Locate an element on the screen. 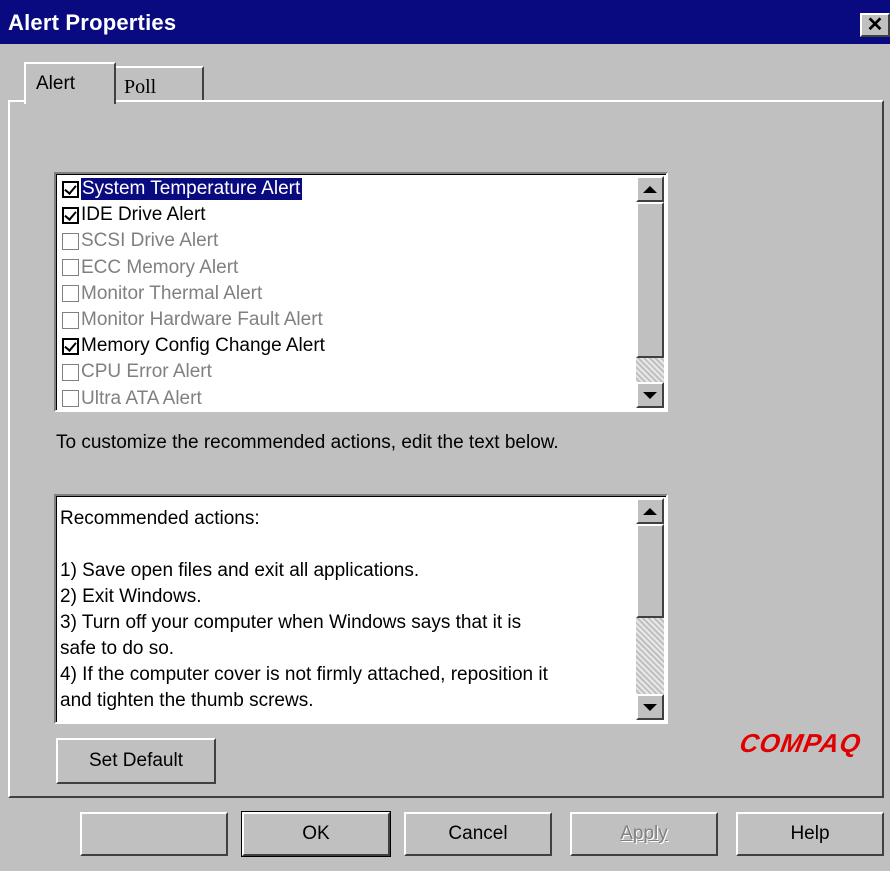 Image resolution: width=890 pixels, height=871 pixels. actions-scrollbar is located at coordinates (650, 609).